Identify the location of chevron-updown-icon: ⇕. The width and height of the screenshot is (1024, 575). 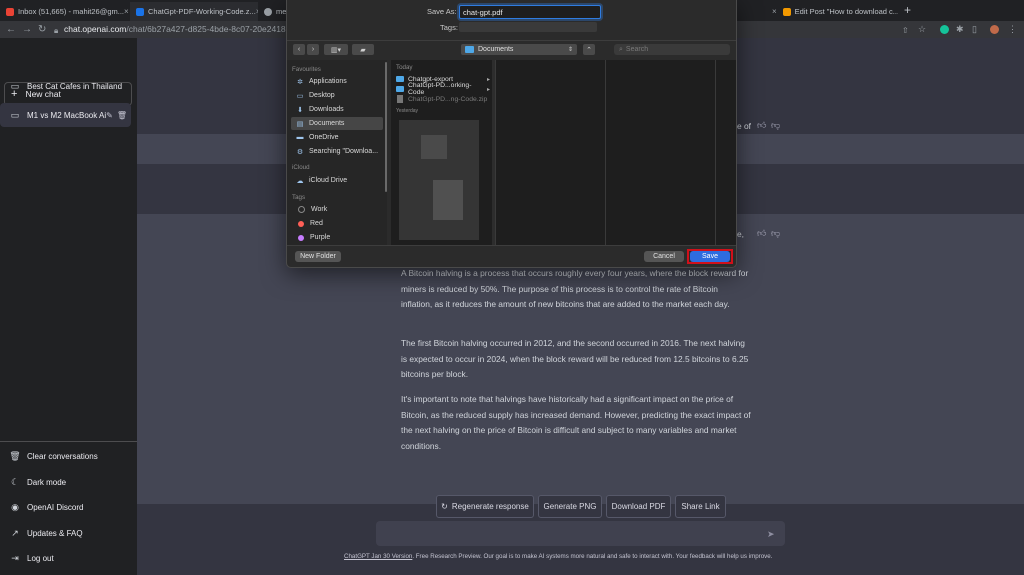
(570, 50).